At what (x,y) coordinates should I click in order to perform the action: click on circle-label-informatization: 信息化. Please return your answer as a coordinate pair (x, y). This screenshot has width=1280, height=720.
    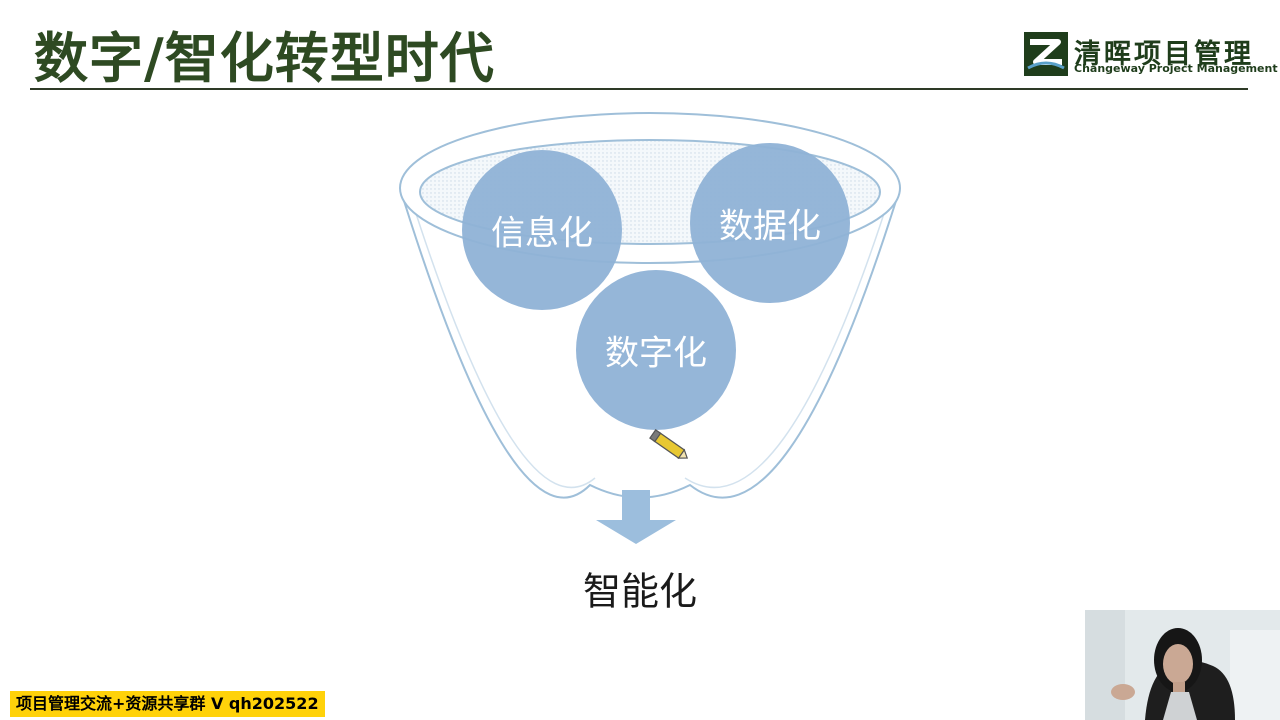
    Looking at the image, I should click on (542, 233).